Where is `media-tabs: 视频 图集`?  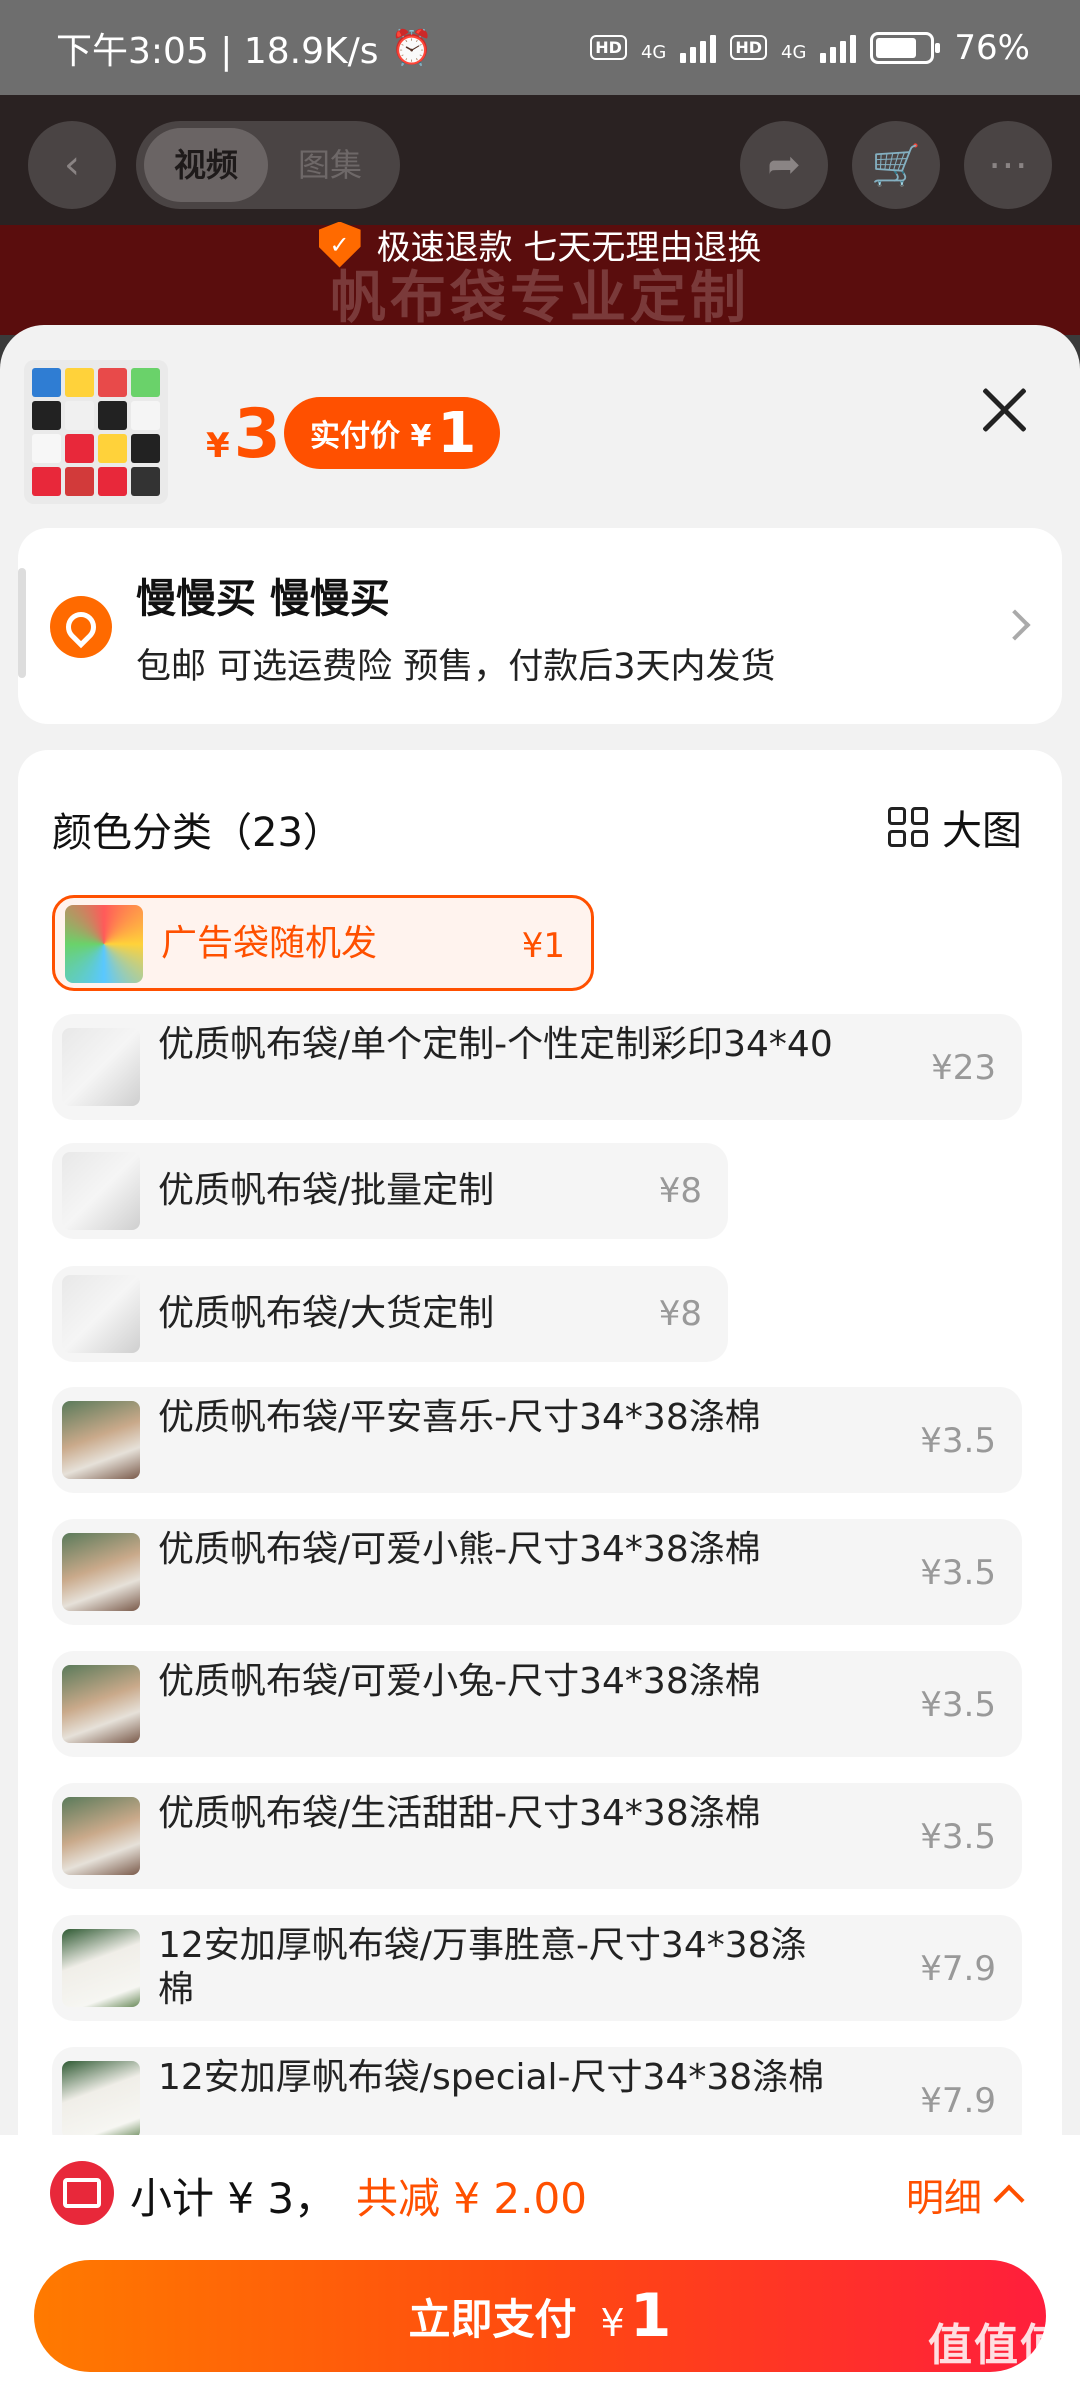
media-tabs: 视频 图集 is located at coordinates (268, 165).